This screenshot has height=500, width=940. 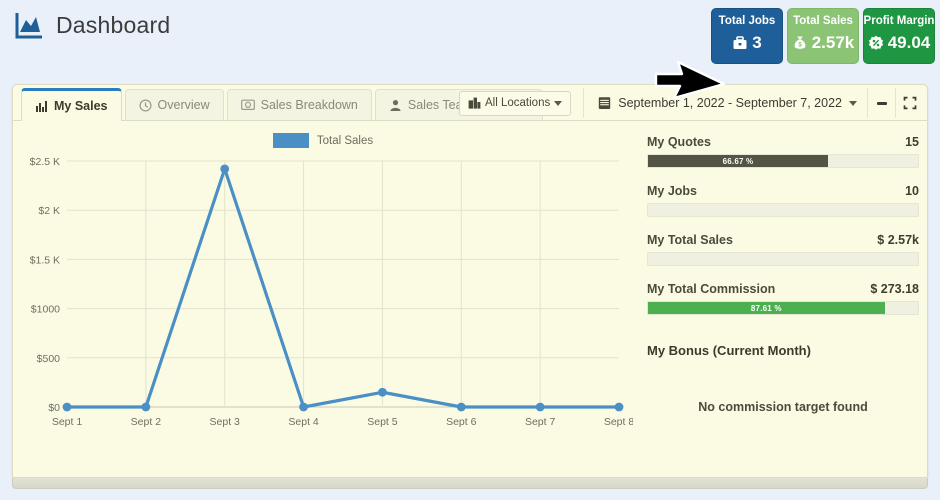 What do you see at coordinates (747, 21) in the screenshot?
I see `stat-card-label: Total Jobs` at bounding box center [747, 21].